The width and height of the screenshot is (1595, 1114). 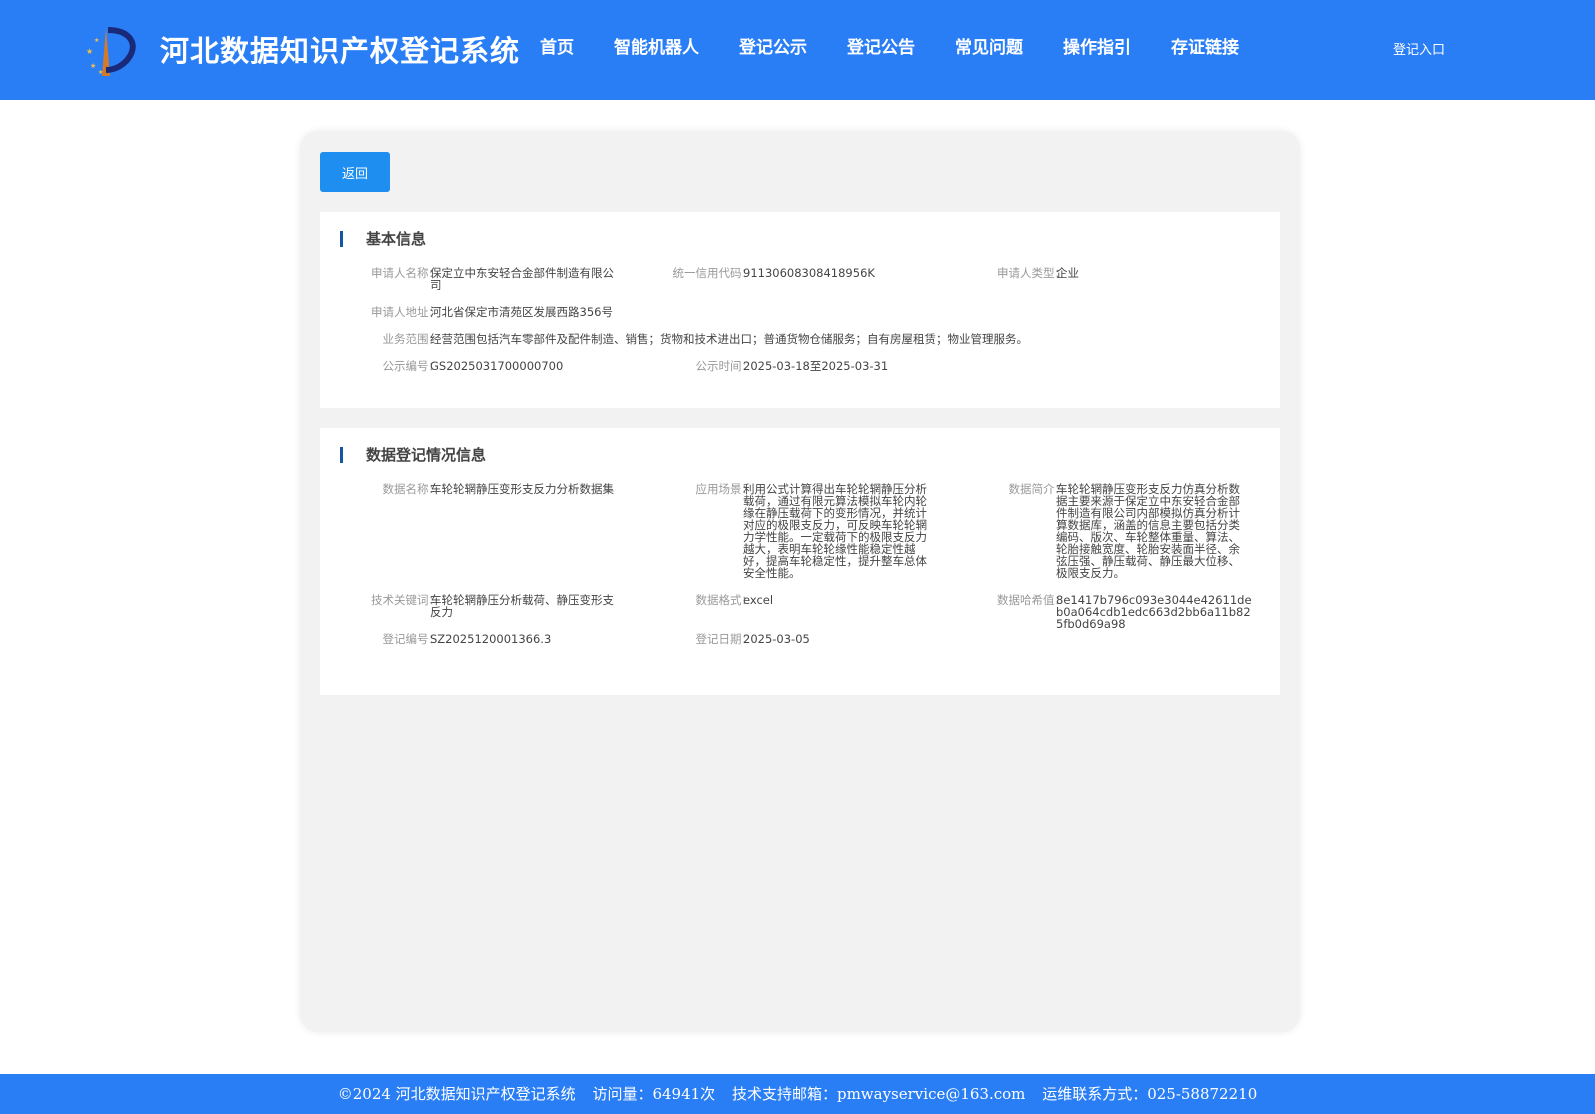 I want to click on field-label: 公示时间：, so click(x=724, y=366).